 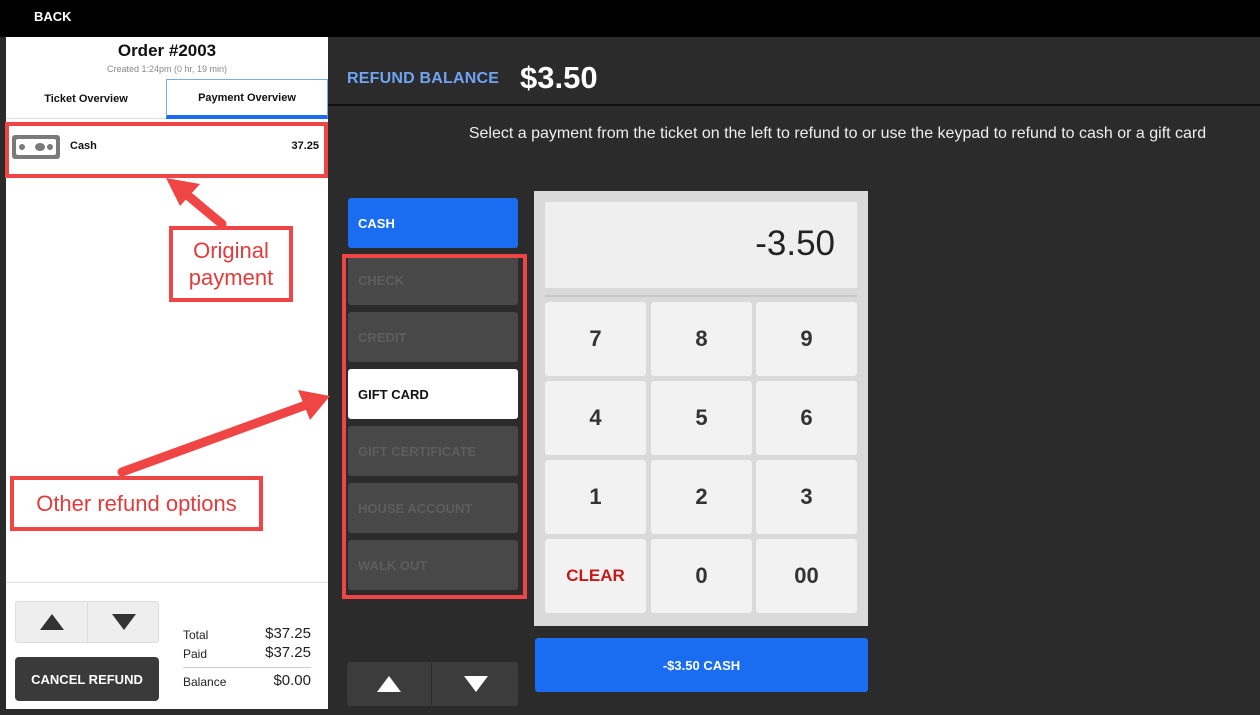 I want to click on key-0: 0, so click(x=701, y=576).